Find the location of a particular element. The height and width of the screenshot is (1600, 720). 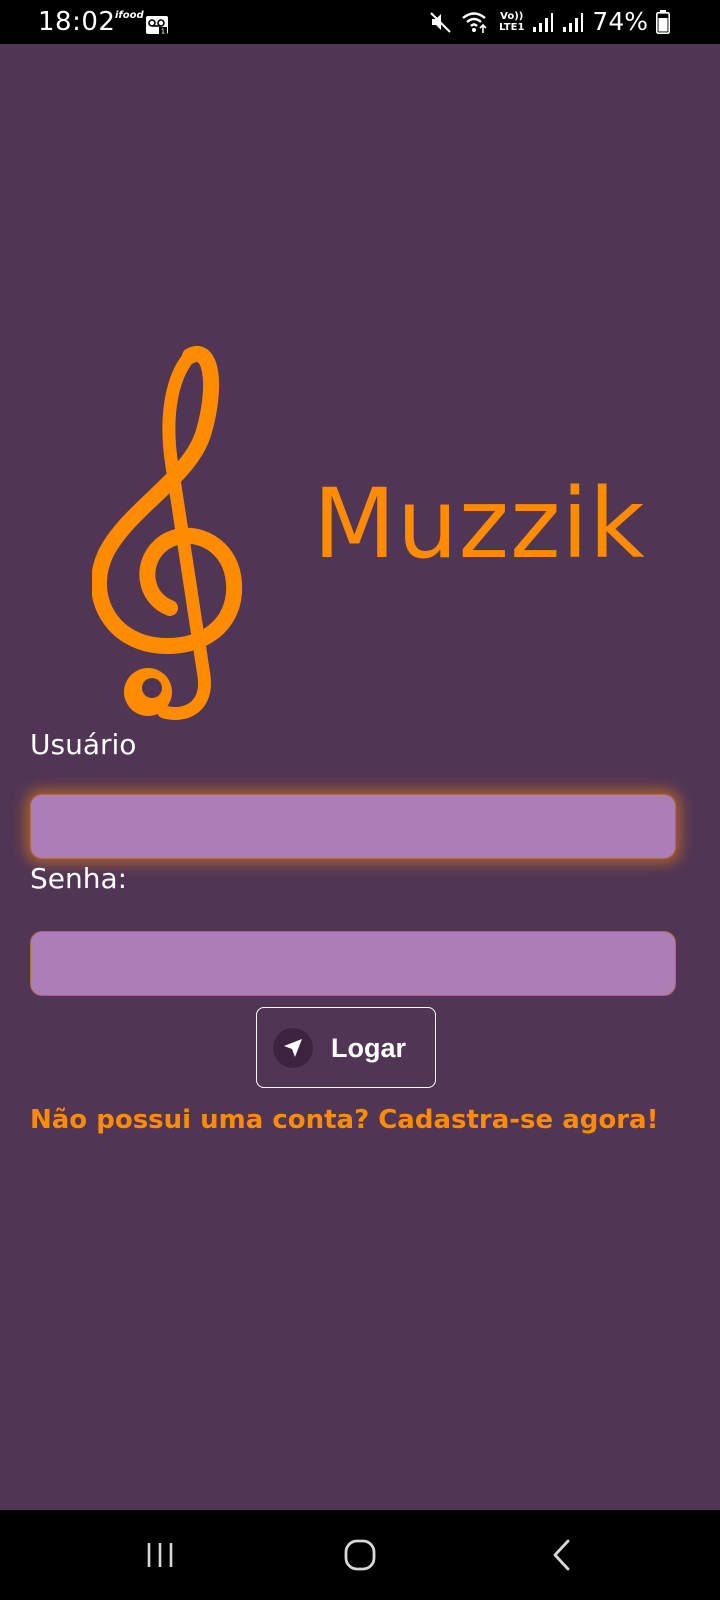

wifi-icon is located at coordinates (474, 22).